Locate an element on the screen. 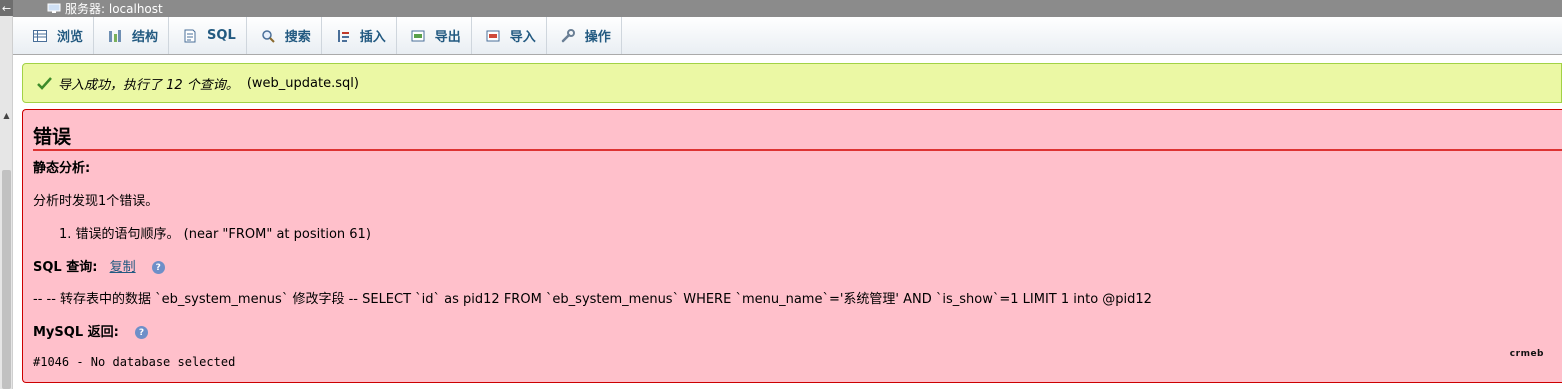 The image size is (1562, 389). tab-sql: SQL is located at coordinates (208, 35).